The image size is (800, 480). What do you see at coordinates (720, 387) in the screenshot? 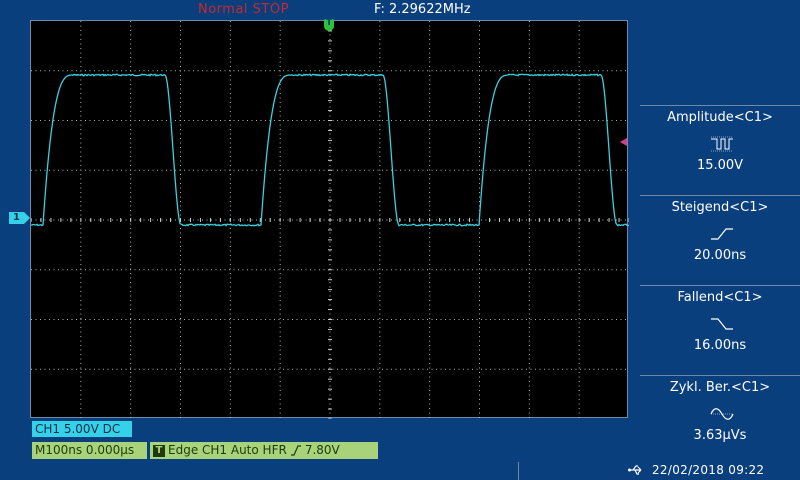
I see `measurement-label: Zykl. Ber.<C1>` at bounding box center [720, 387].